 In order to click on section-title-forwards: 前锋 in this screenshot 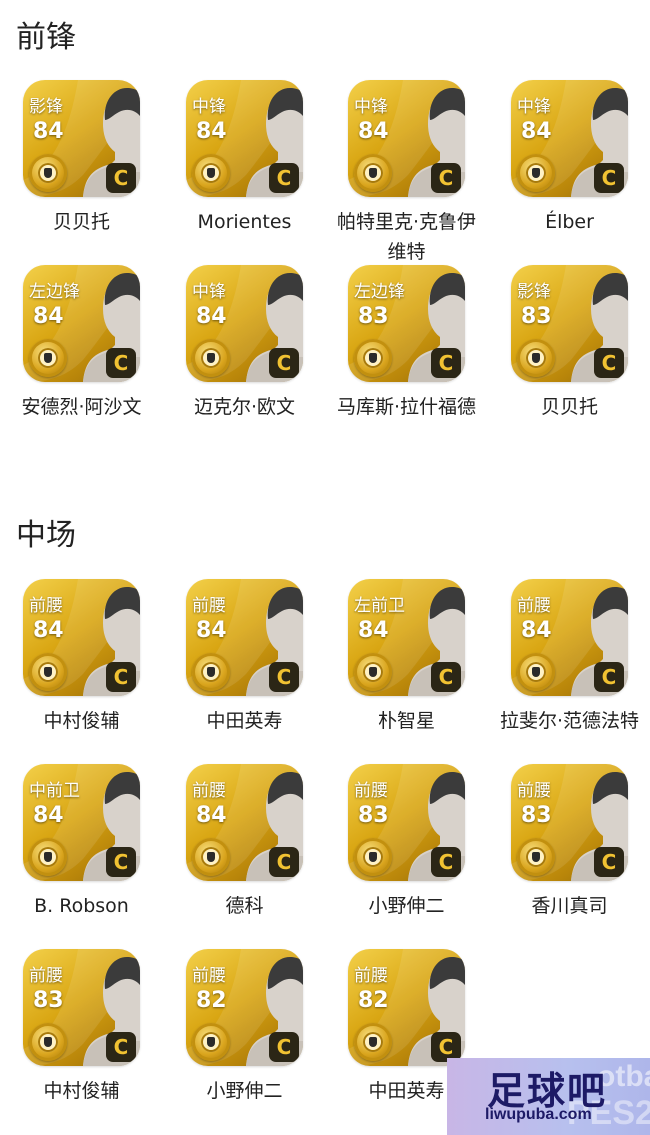, I will do `click(46, 37)`.